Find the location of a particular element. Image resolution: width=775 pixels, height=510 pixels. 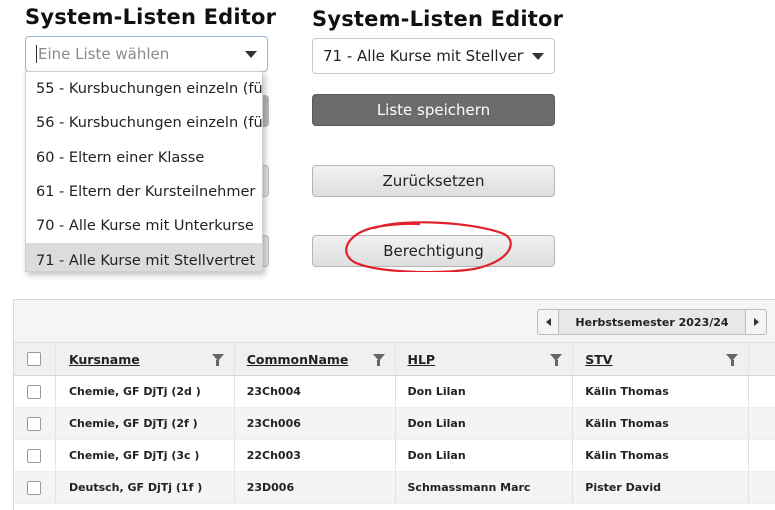

dropdown-item: 61 - Eltern der Kursteilnehmer is located at coordinates (144, 192).